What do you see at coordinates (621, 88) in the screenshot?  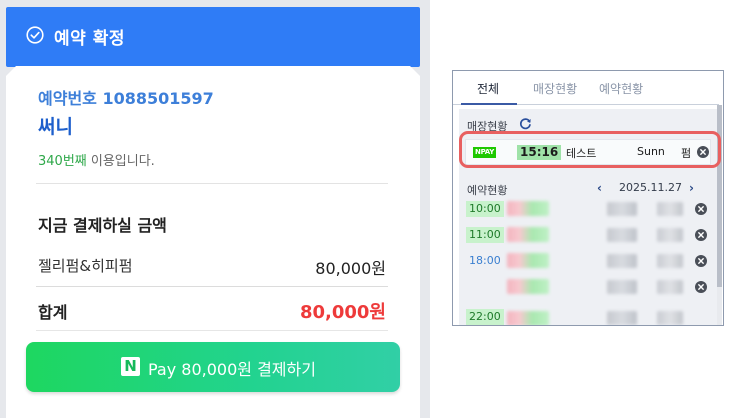 I see `tab-reservation-status: 예약현황` at bounding box center [621, 88].